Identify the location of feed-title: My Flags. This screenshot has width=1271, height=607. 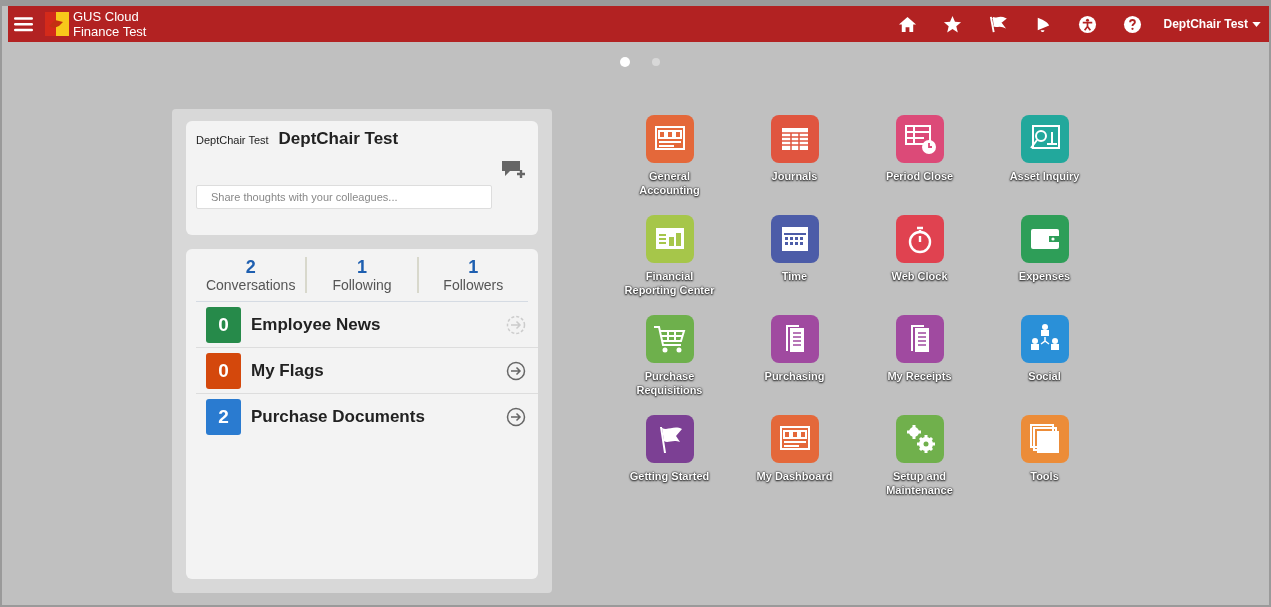
(378, 370).